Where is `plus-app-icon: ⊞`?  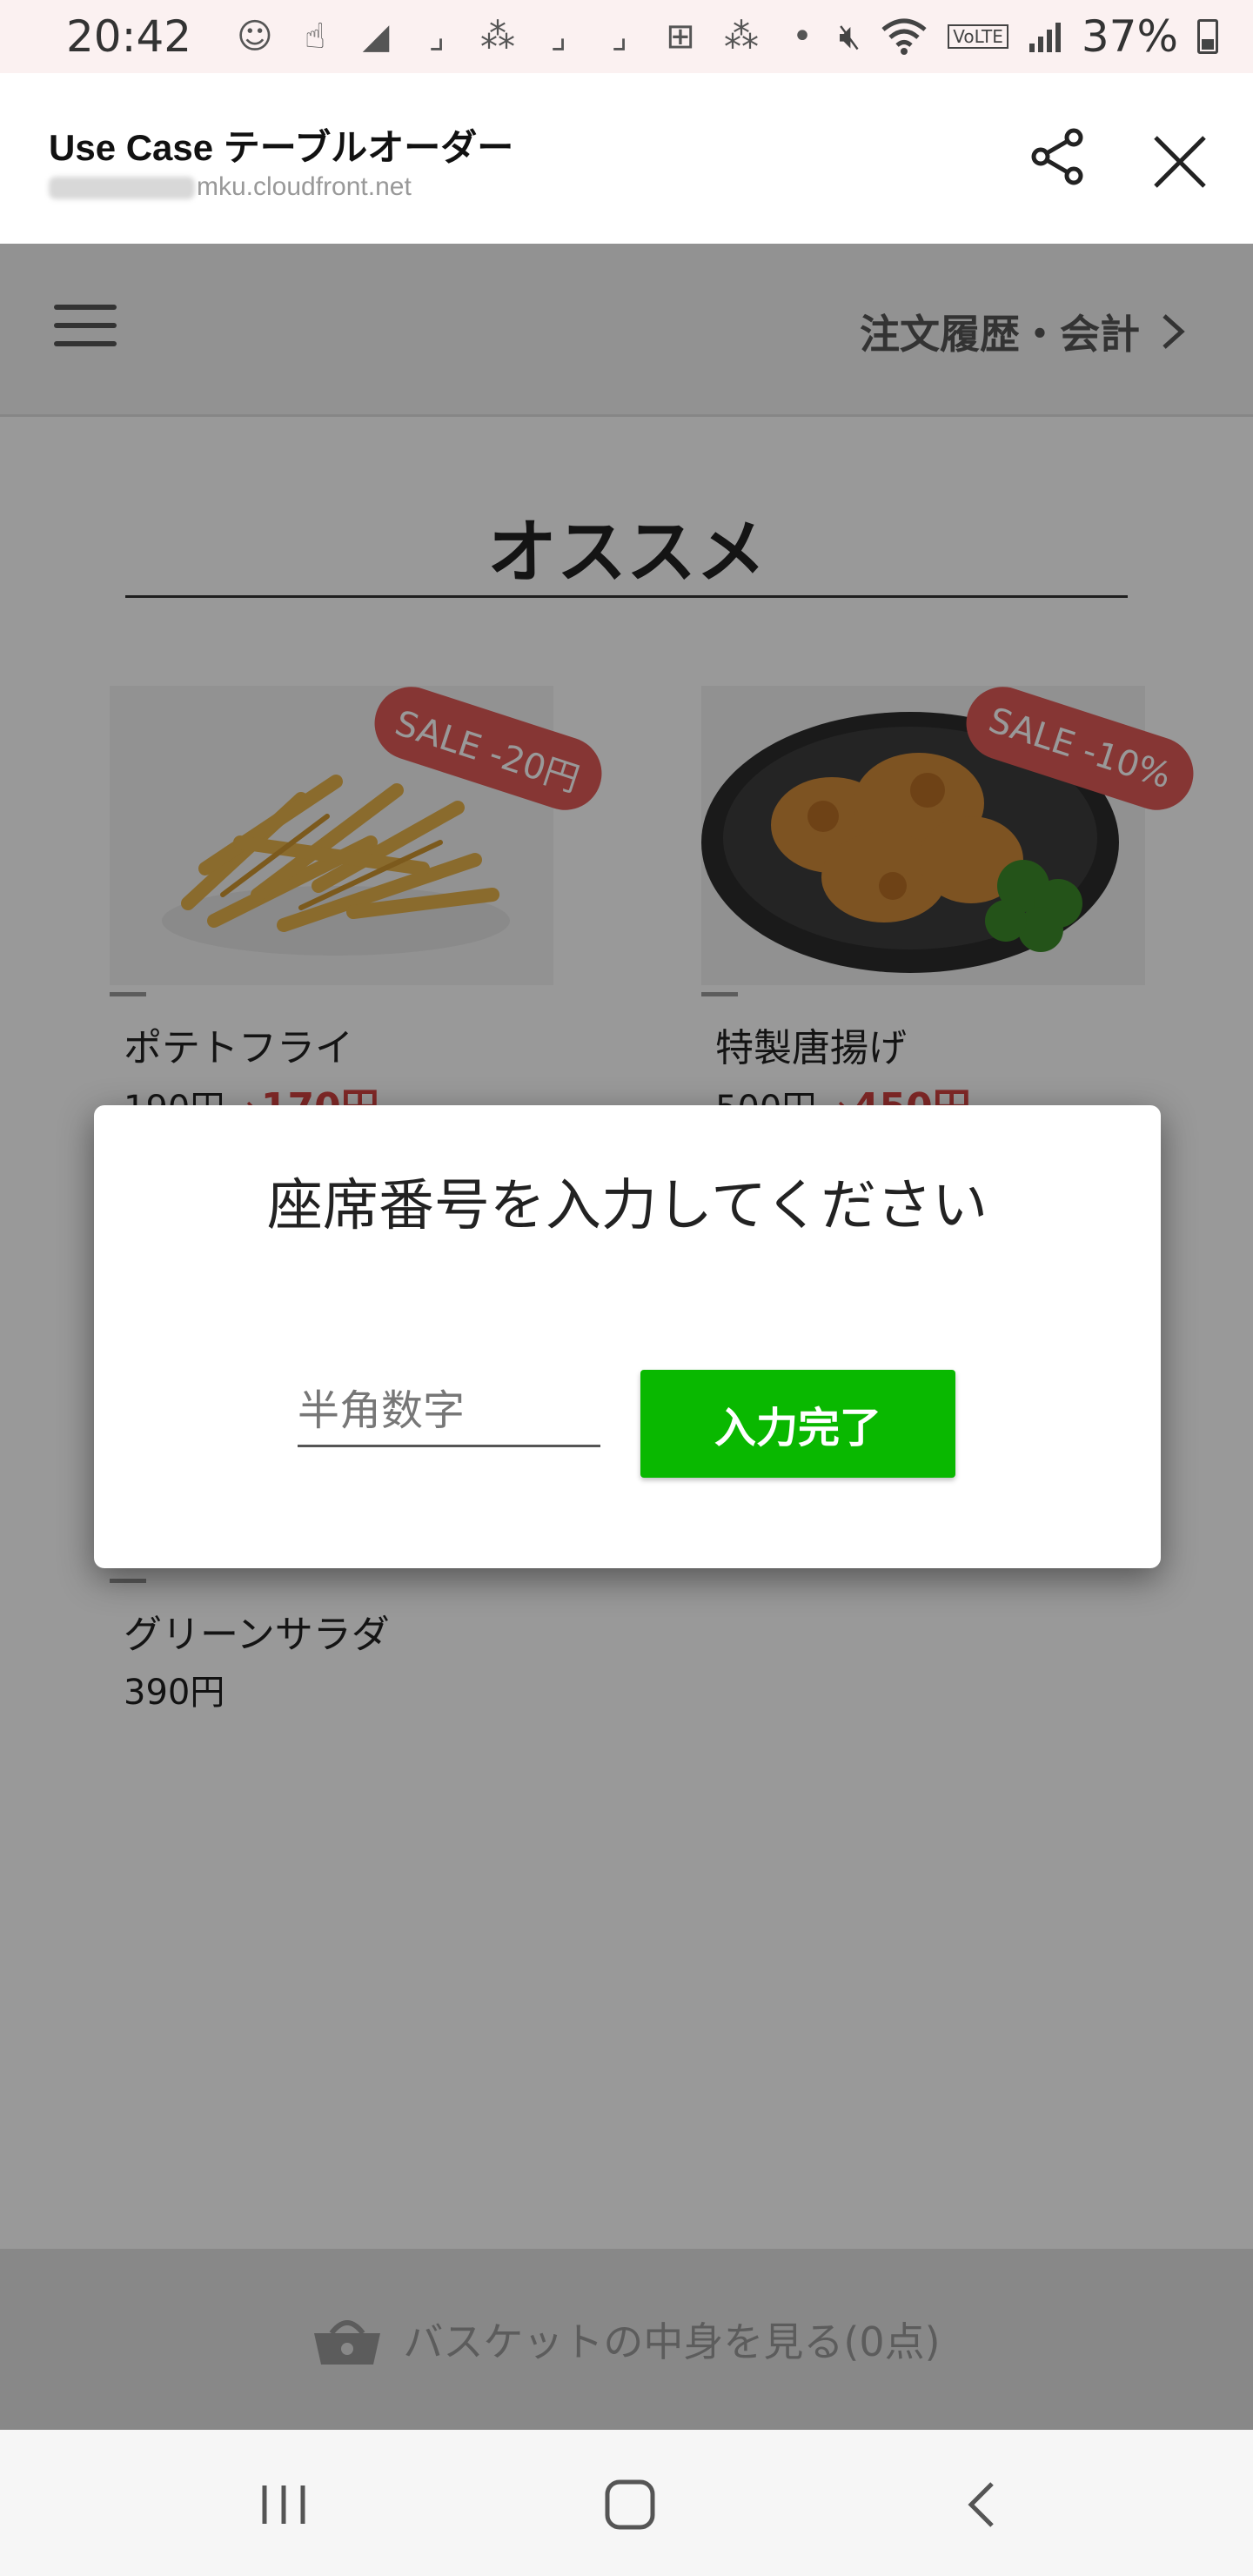
plus-app-icon: ⊞ is located at coordinates (680, 37).